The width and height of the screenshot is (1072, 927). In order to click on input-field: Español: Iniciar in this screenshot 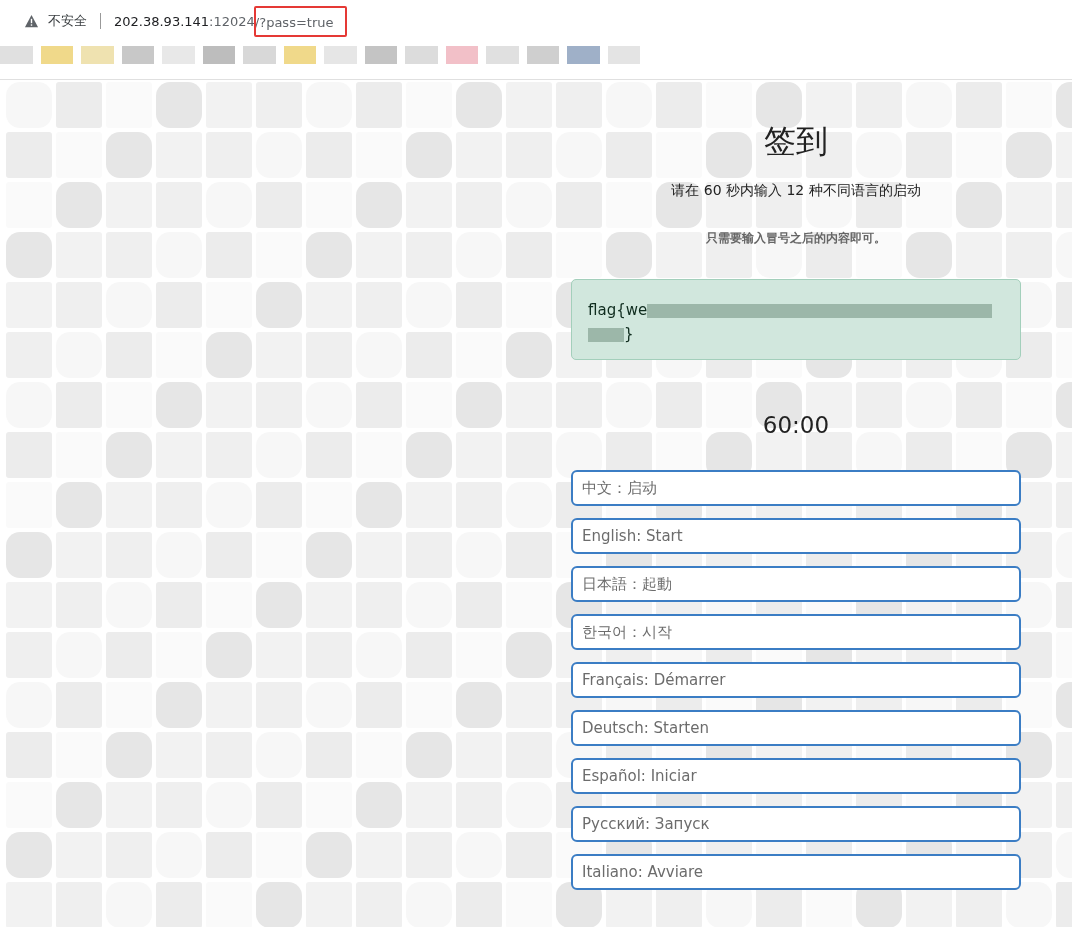, I will do `click(796, 776)`.